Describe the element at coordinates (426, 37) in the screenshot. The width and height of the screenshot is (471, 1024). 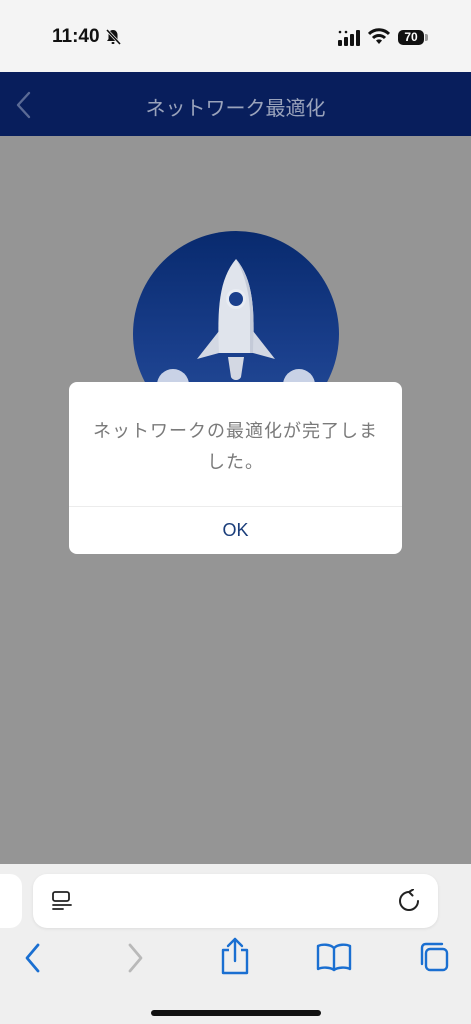
I see `battery-tip` at that location.